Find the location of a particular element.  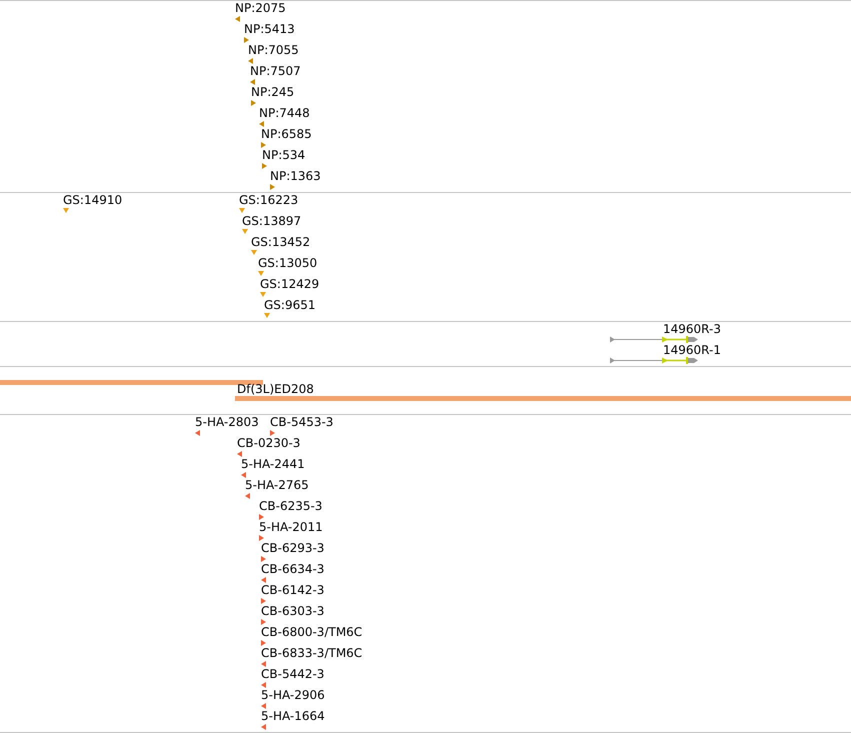

feature-label: 5-HA-2803 is located at coordinates (227, 422).